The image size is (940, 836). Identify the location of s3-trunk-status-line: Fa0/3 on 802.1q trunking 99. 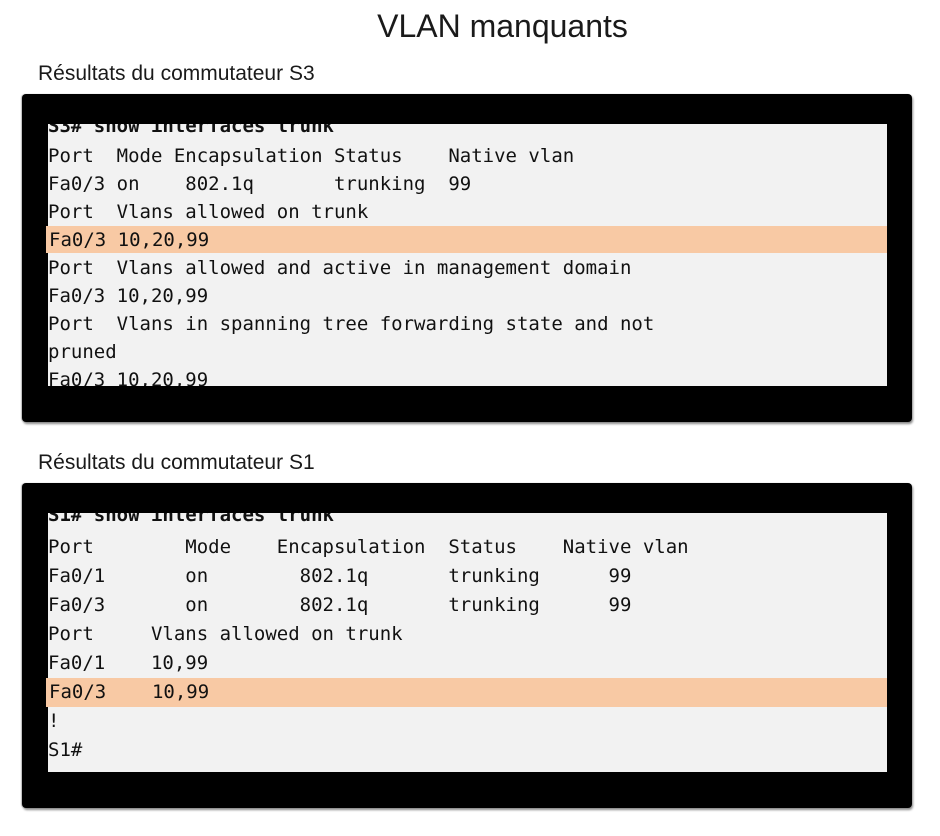
(260, 184).